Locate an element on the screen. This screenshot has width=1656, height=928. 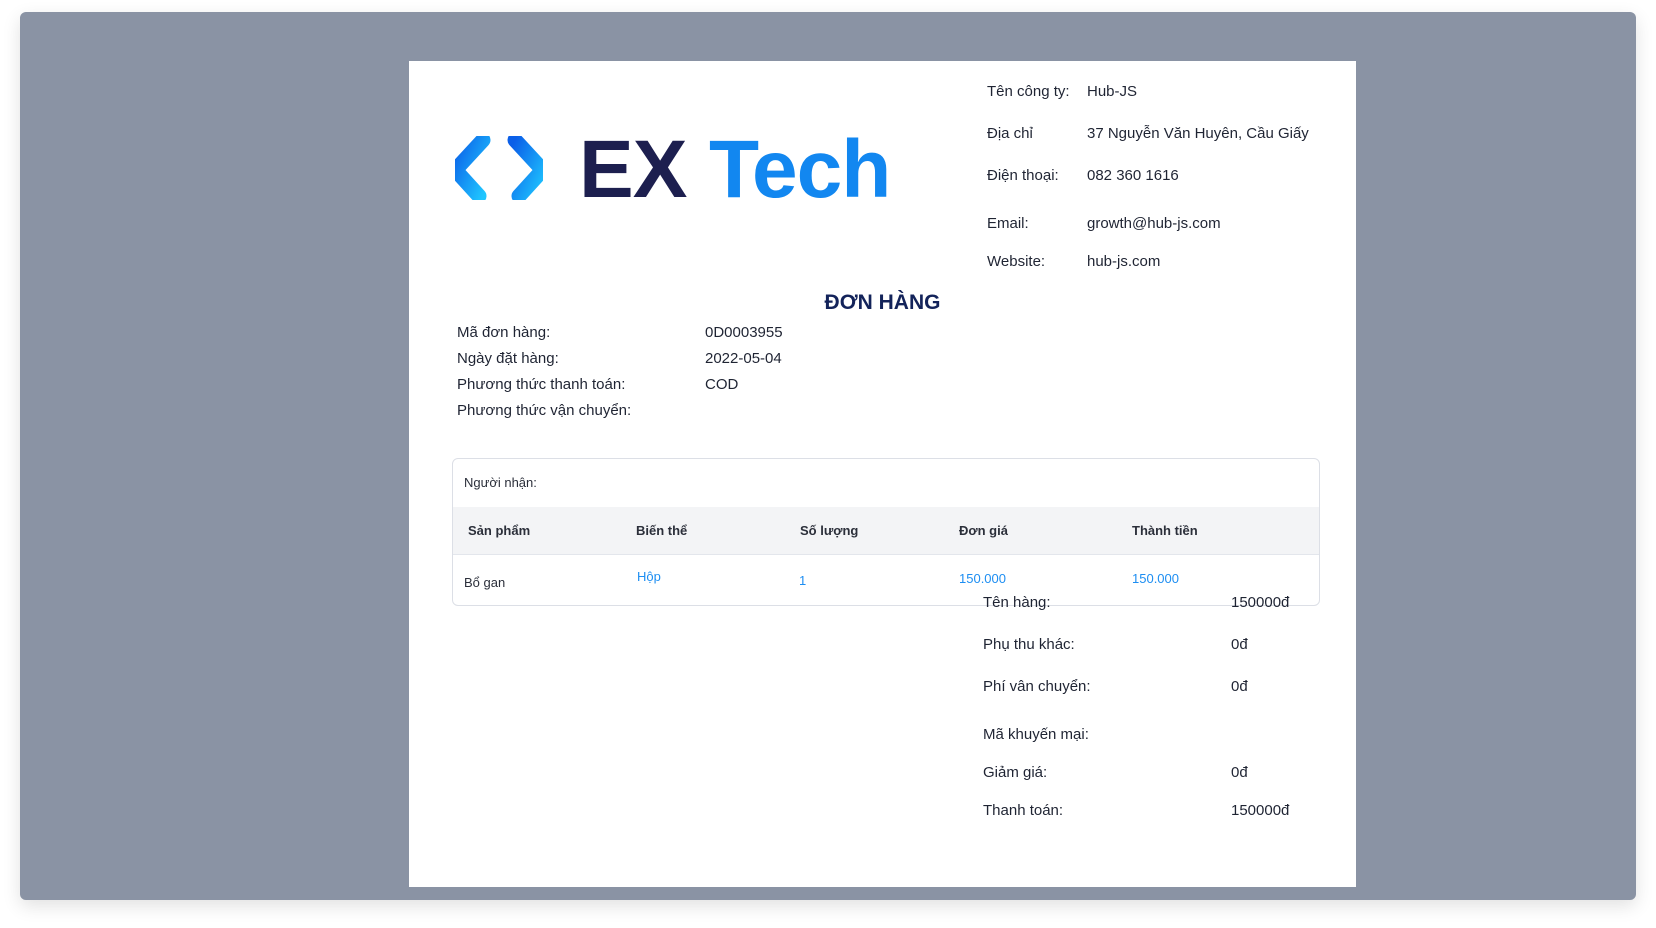
header-total: Thành tiền is located at coordinates (1165, 530).